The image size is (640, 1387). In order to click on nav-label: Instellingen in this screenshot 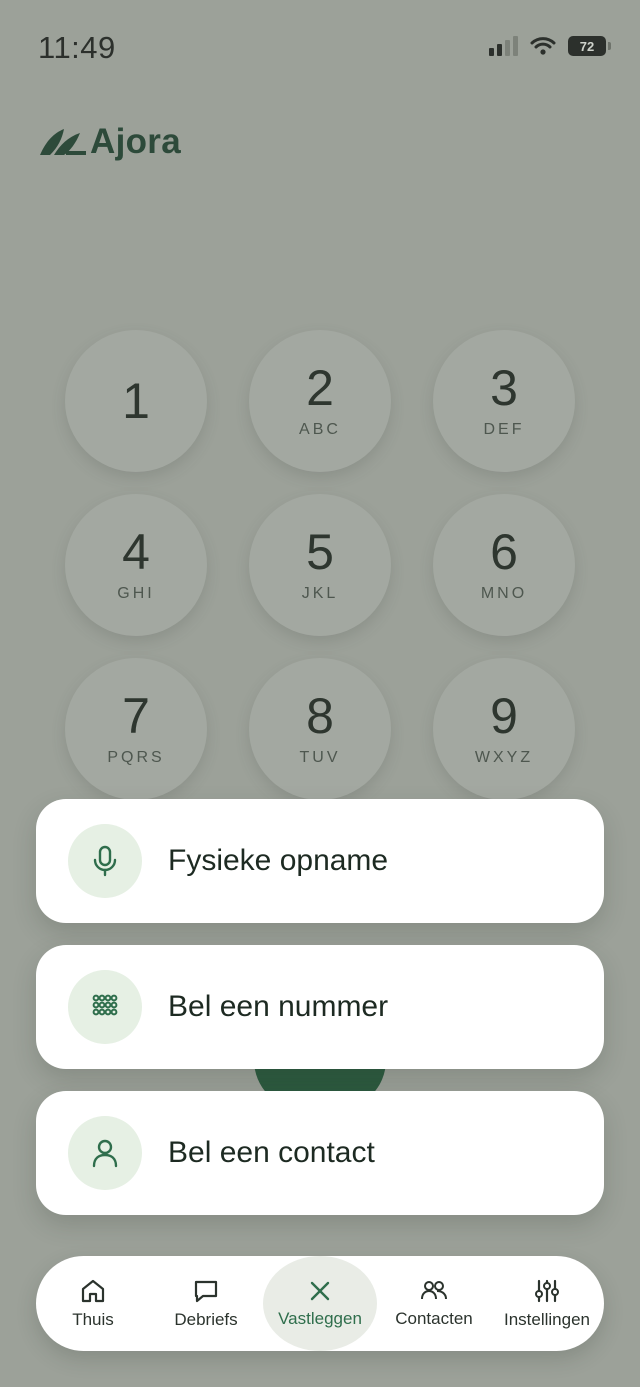, I will do `click(546, 1319)`.